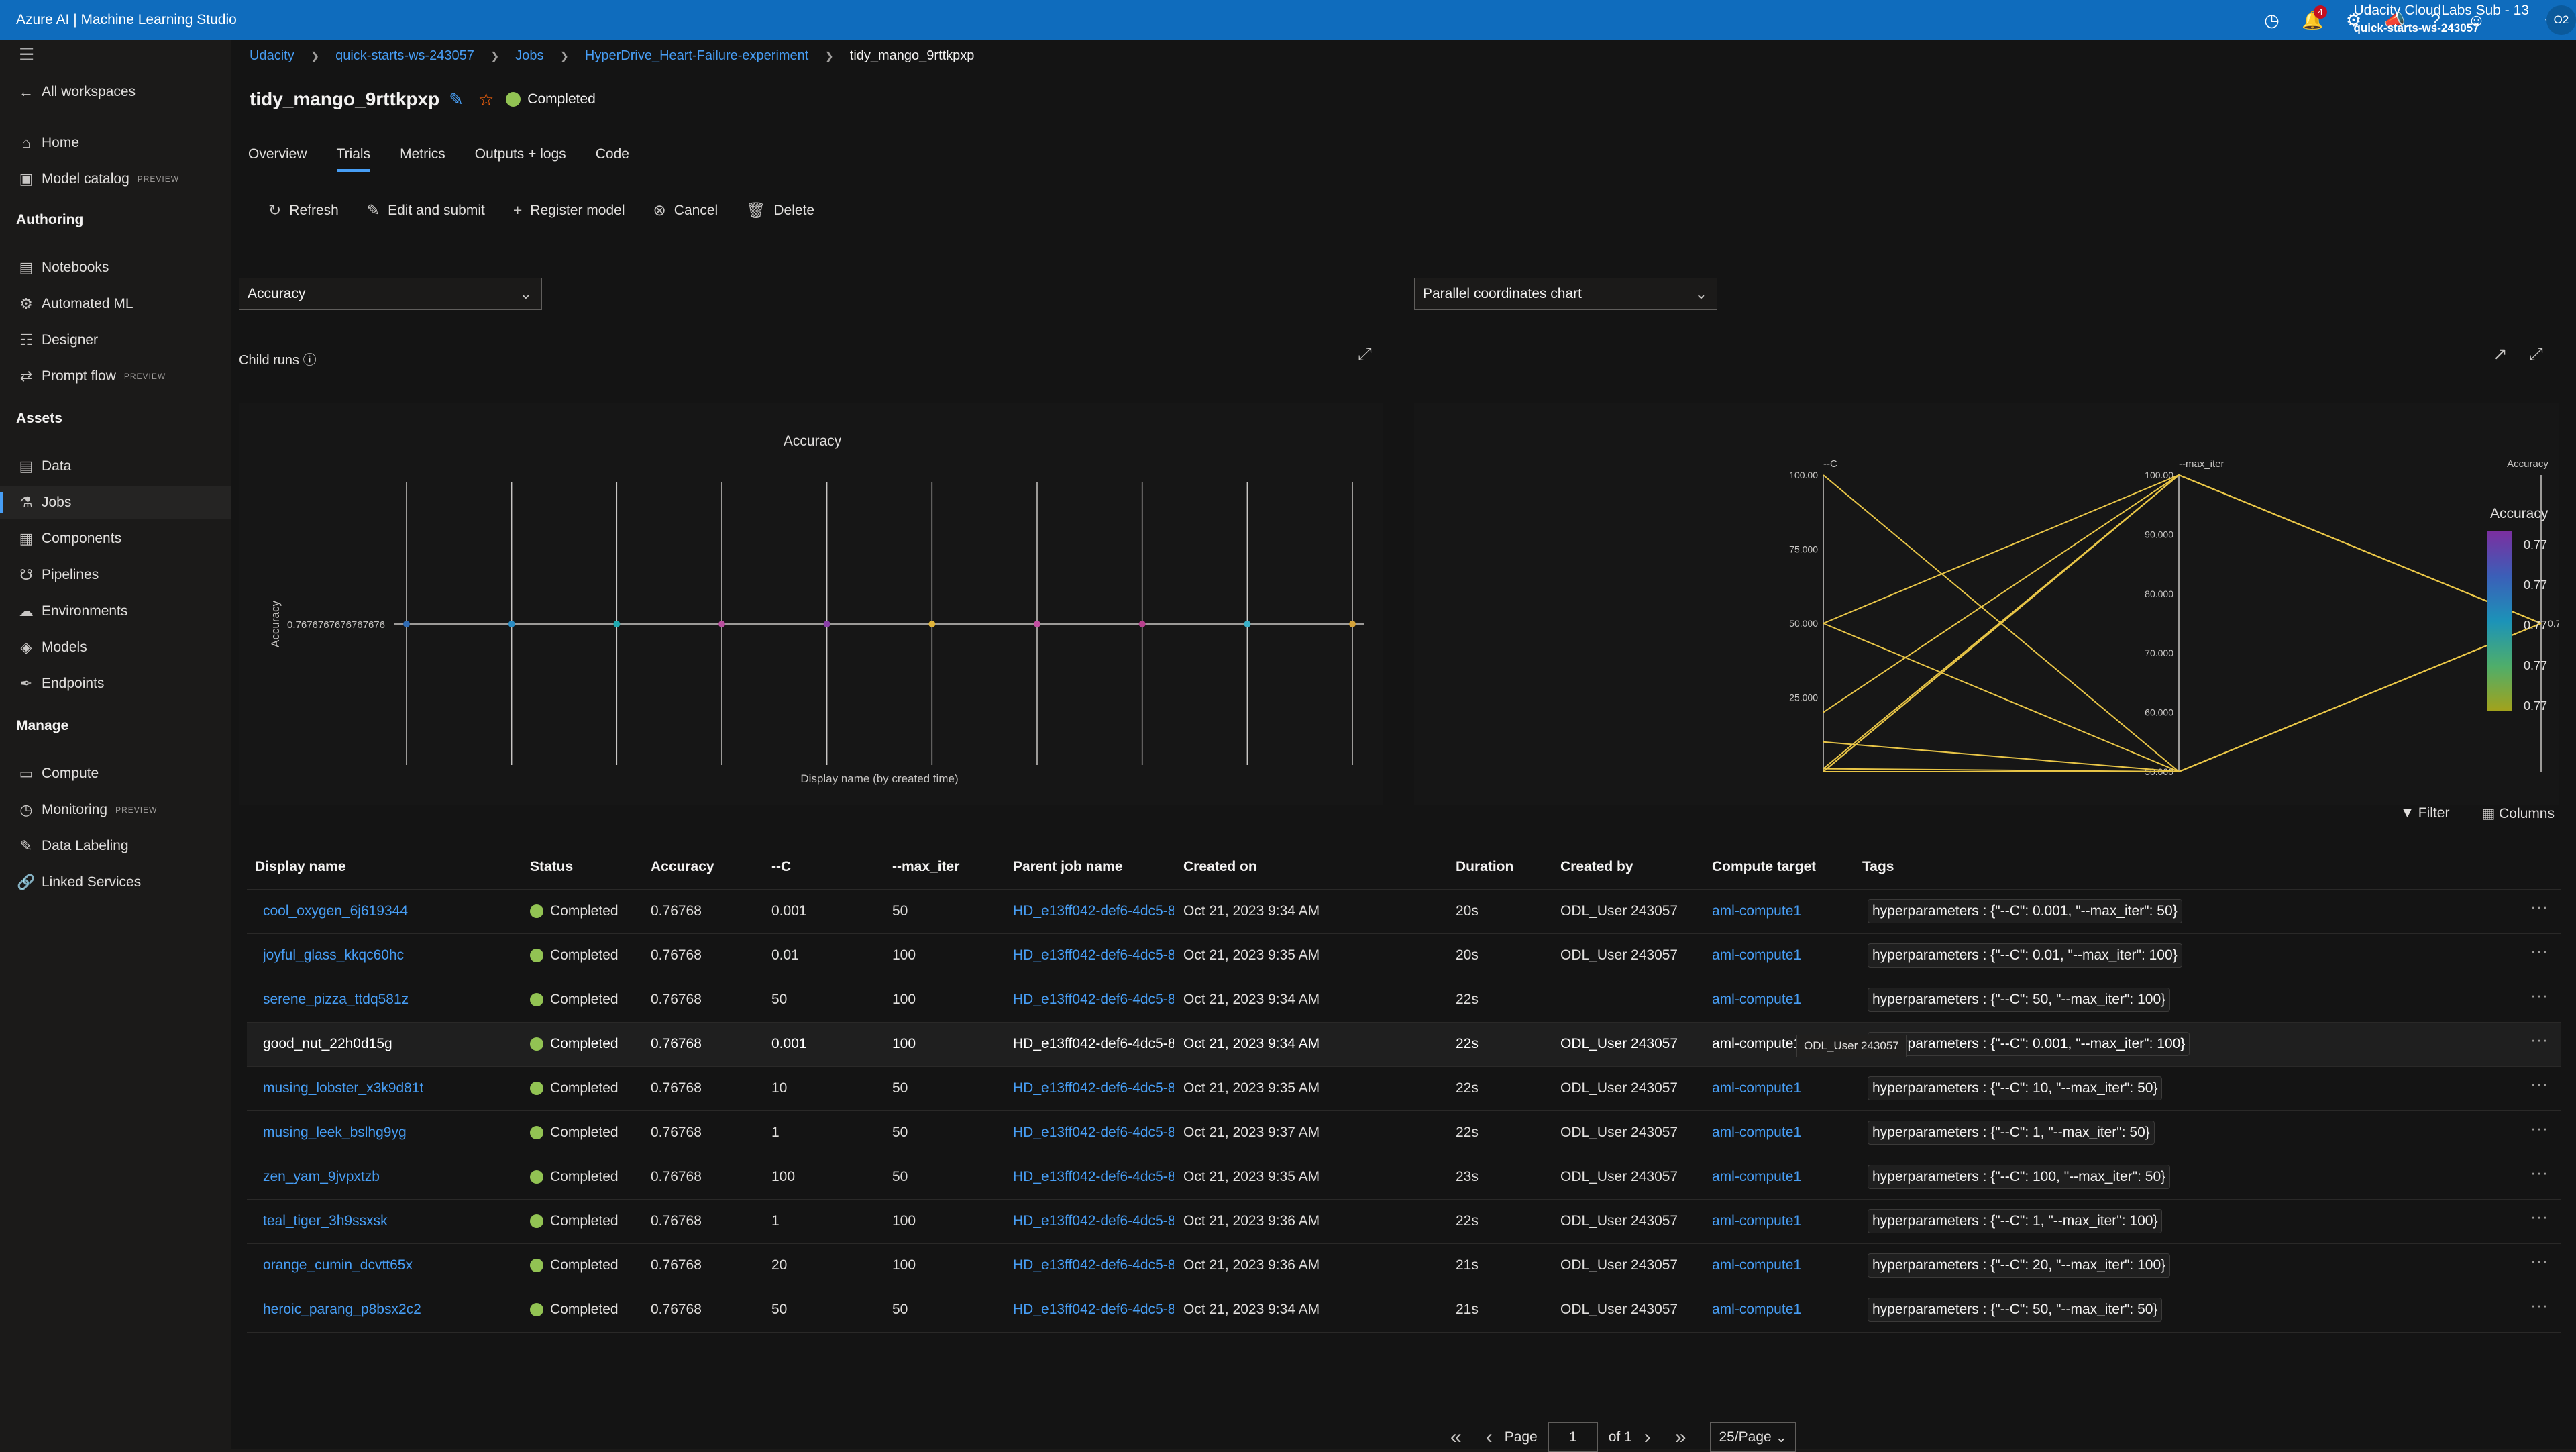 The height and width of the screenshot is (1452, 2576). I want to click on edit-submit-button: ✎ Edit and submit, so click(426, 210).